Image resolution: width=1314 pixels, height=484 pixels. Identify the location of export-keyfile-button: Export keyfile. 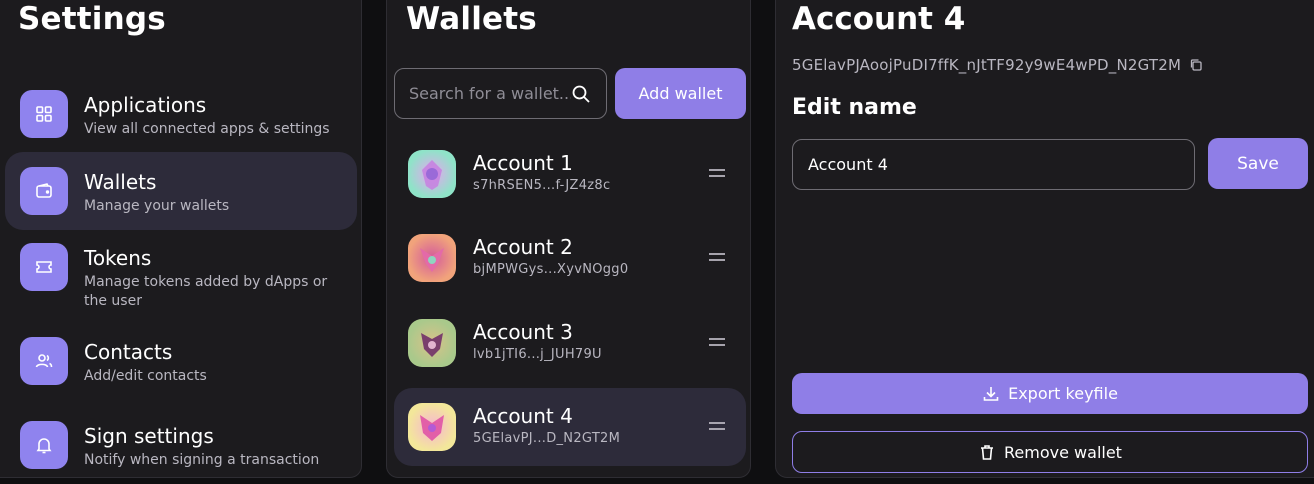
(1050, 393).